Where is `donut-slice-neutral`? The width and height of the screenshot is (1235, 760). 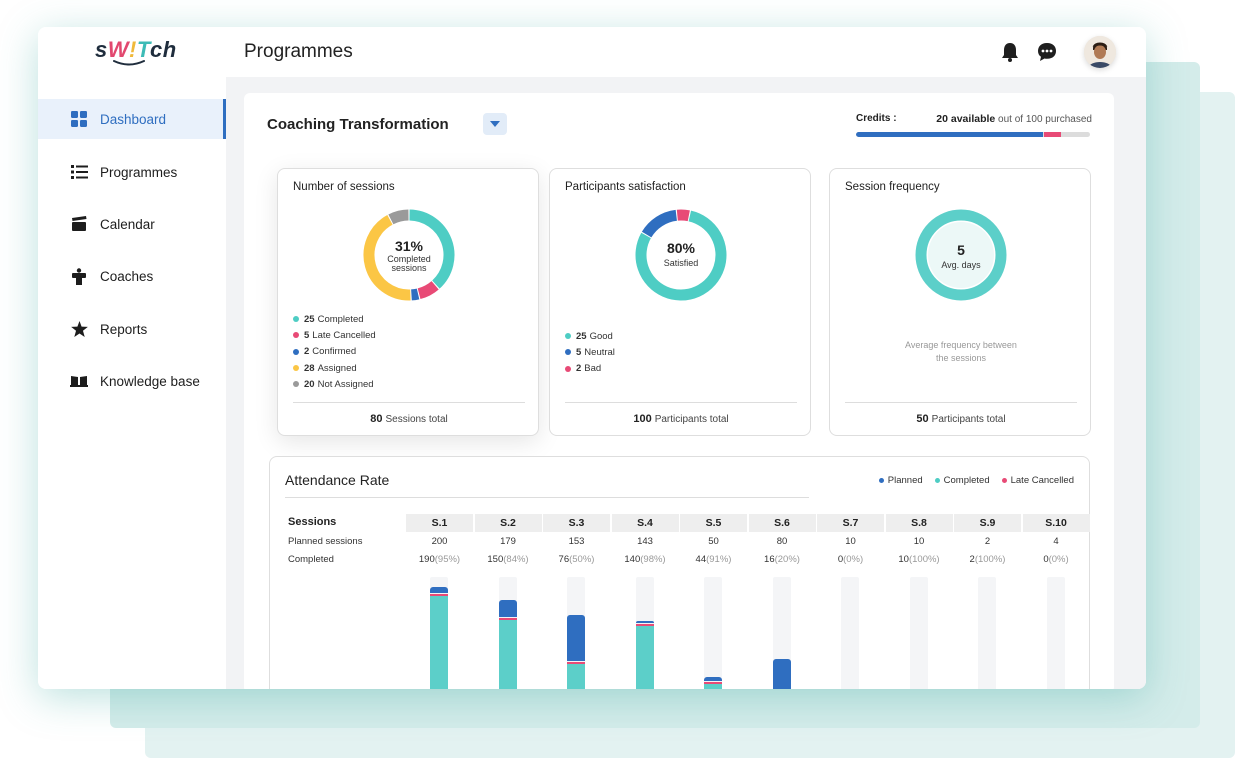 donut-slice-neutral is located at coordinates (659, 223).